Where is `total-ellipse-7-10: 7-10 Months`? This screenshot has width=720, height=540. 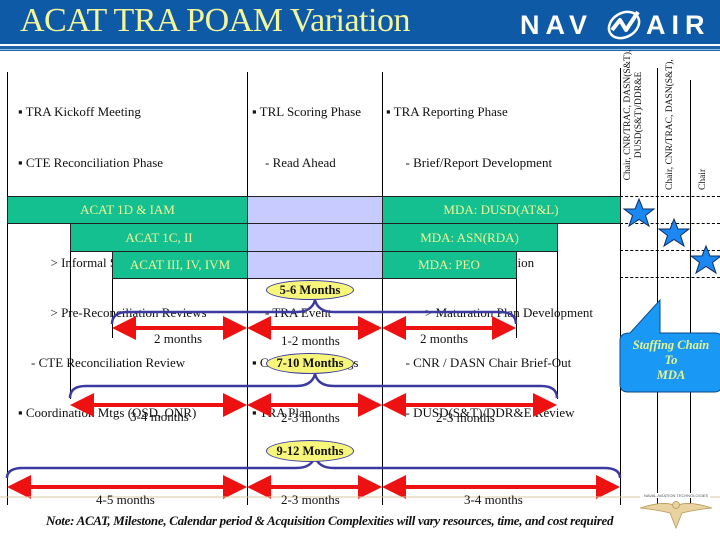 total-ellipse-7-10: 7-10 Months is located at coordinates (310, 363).